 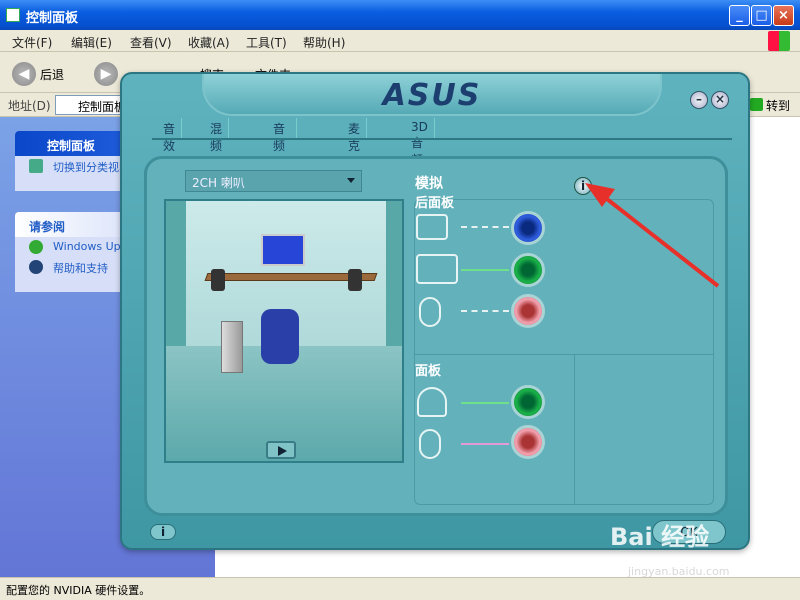 What do you see at coordinates (652, 235) in the screenshot?
I see `red-annotation-arrow-icon` at bounding box center [652, 235].